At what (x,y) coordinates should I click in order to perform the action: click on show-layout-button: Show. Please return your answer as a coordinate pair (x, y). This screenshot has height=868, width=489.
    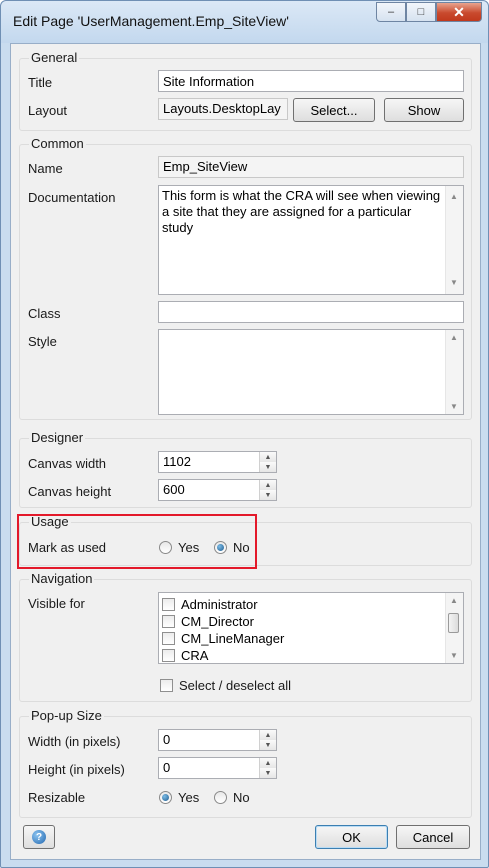
    Looking at the image, I should click on (424, 110).